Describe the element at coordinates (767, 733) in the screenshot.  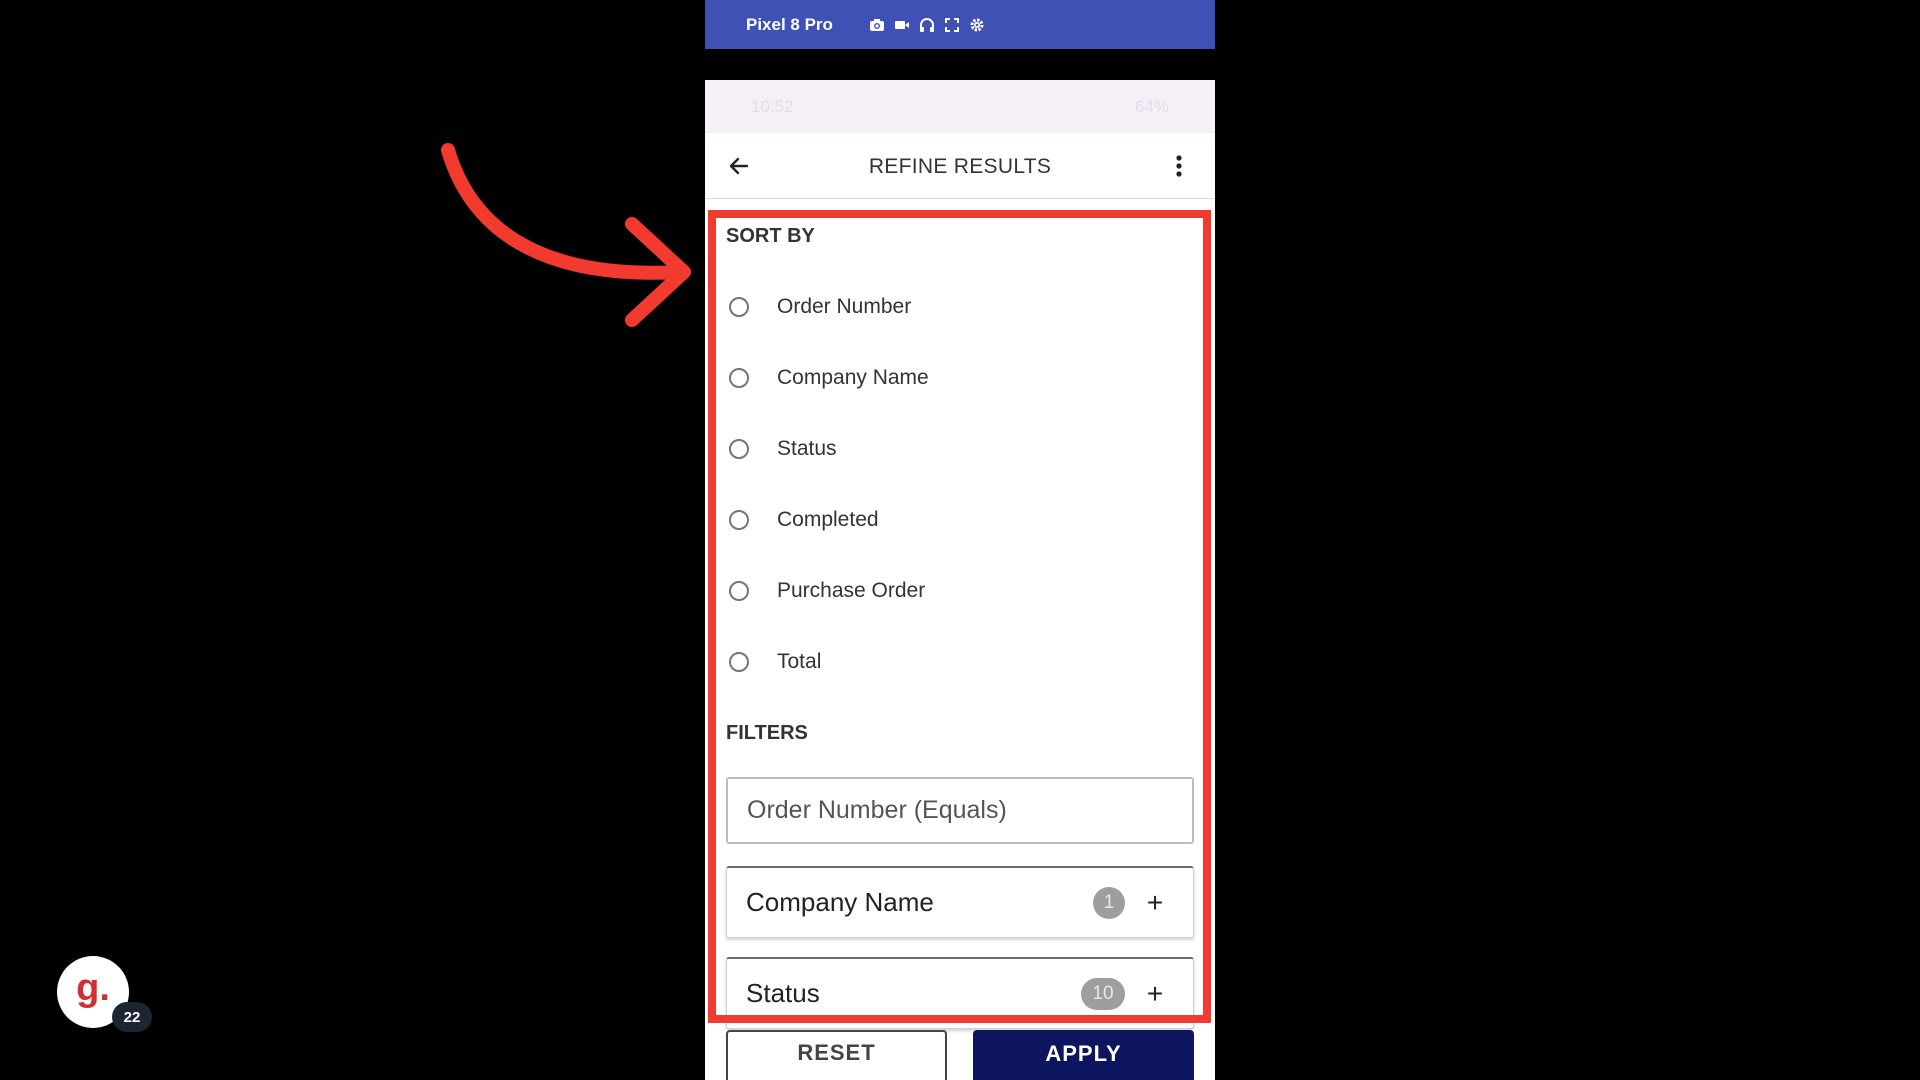
I see `filters-heading: FILTERS` at that location.